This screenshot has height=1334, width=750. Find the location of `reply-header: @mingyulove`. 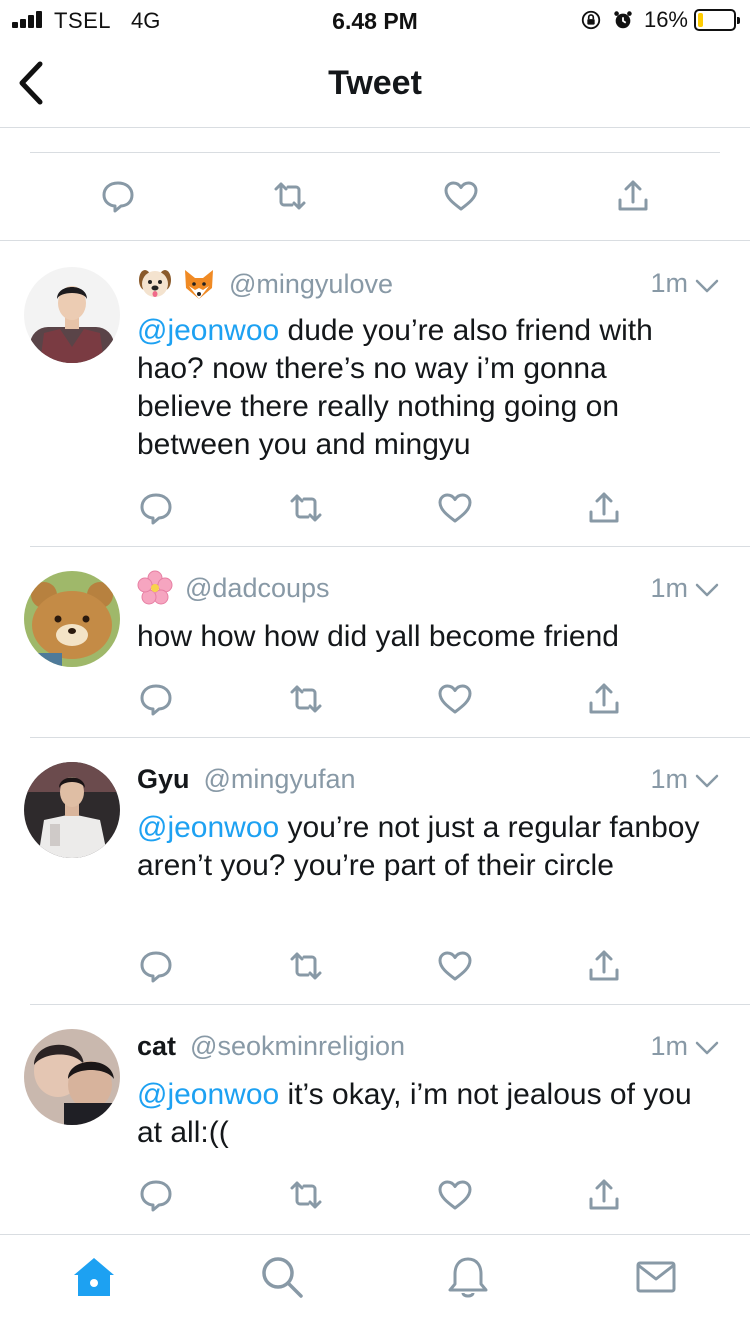

reply-header: @mingyulove is located at coordinates (428, 284).